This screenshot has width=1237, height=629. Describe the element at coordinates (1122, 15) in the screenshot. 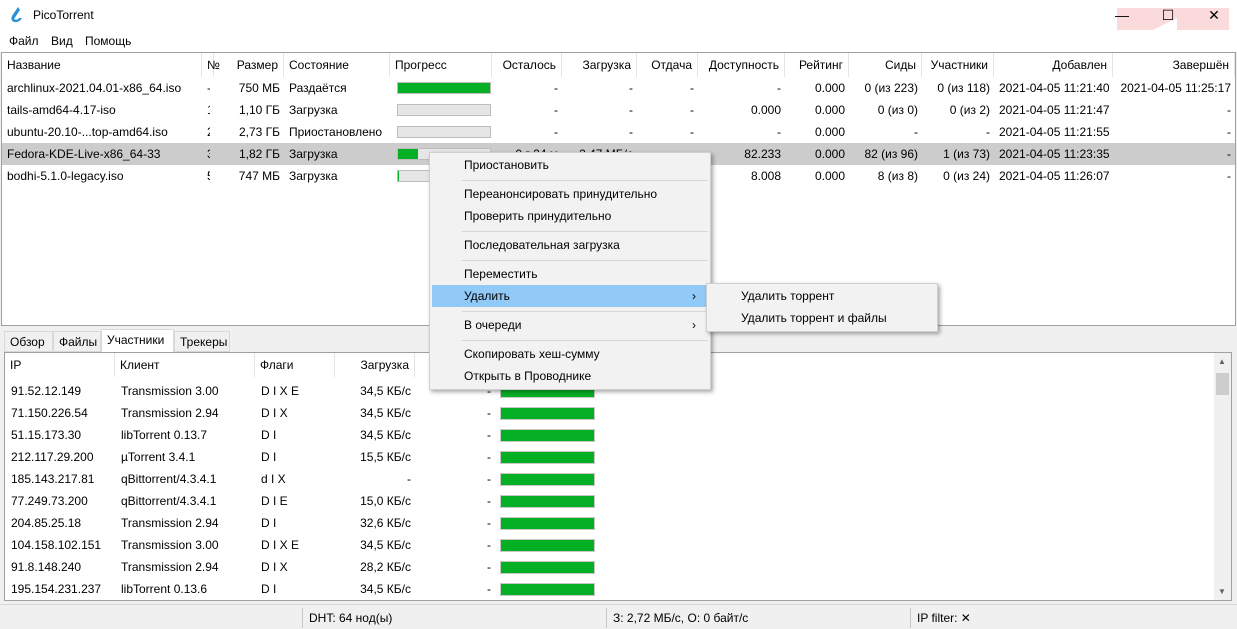

I see `minimize-button: —` at that location.